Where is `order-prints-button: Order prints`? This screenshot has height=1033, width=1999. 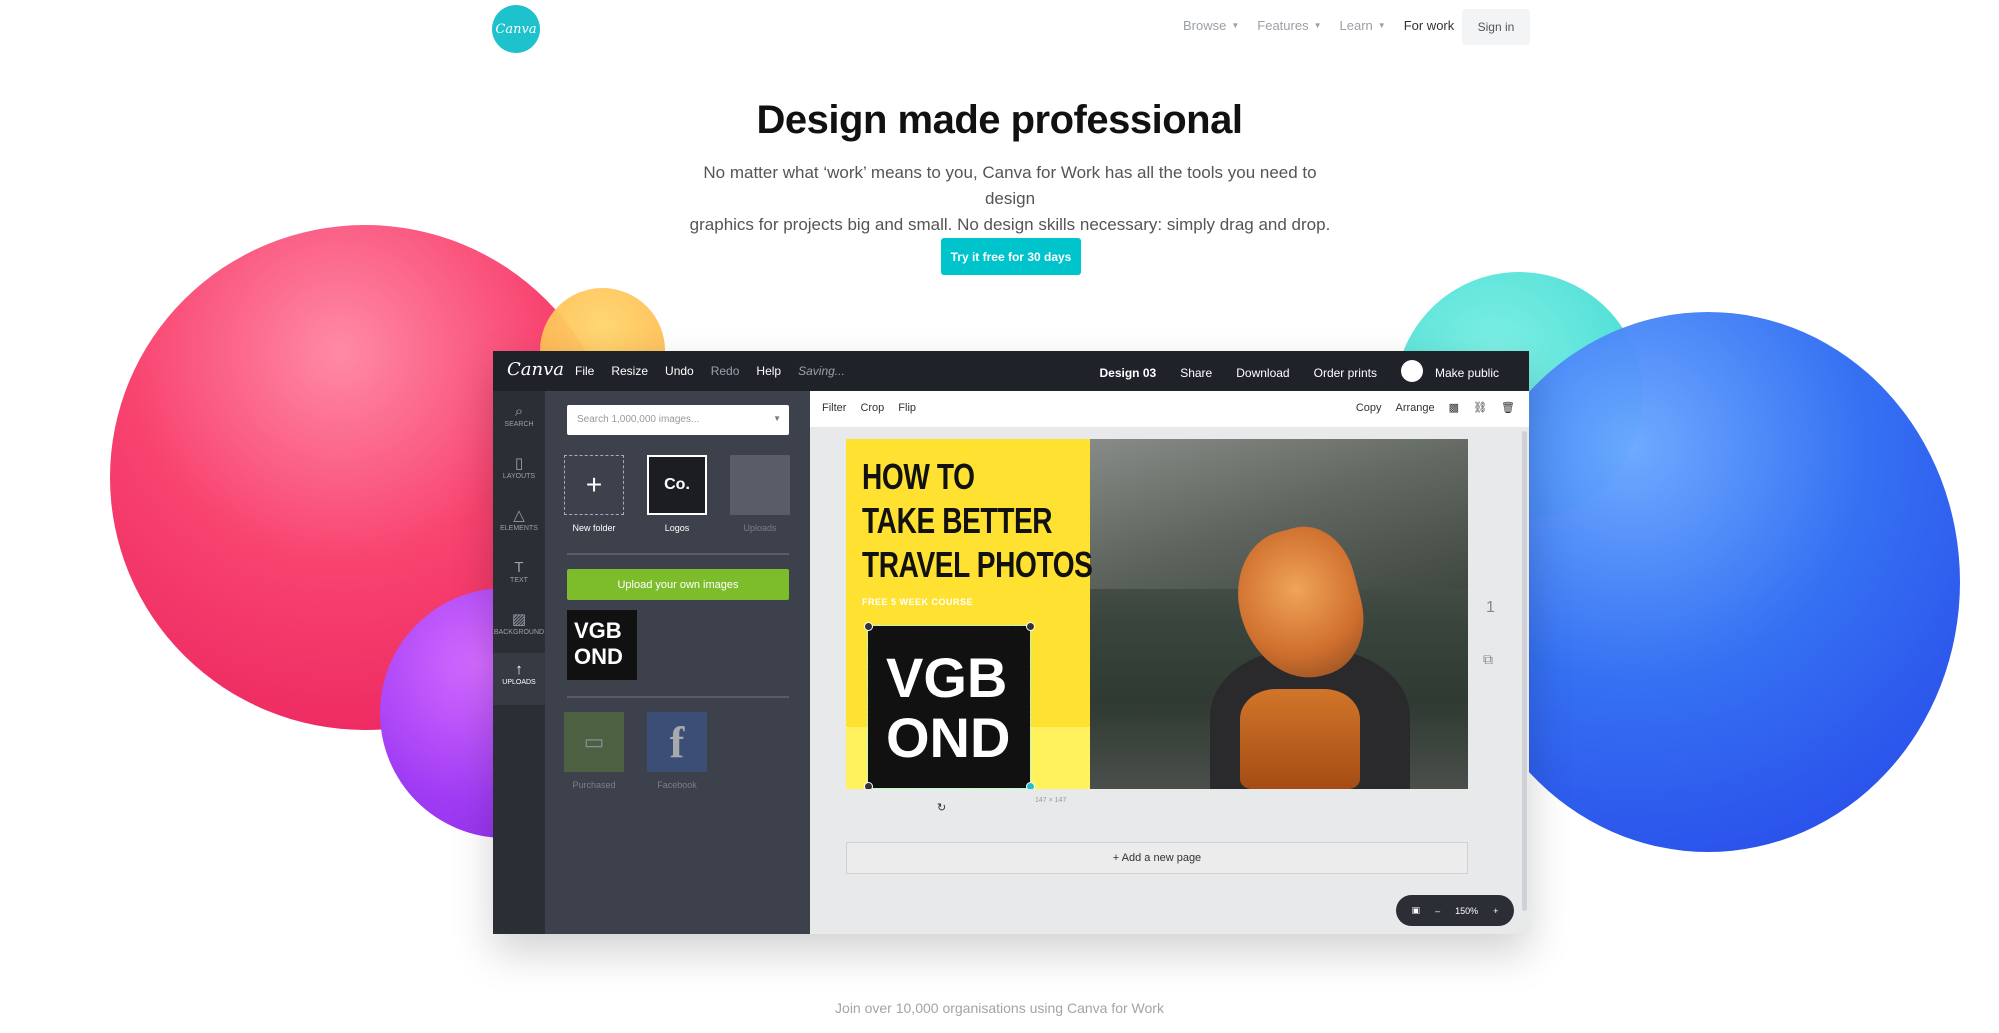
order-prints-button: Order prints is located at coordinates (1345, 373).